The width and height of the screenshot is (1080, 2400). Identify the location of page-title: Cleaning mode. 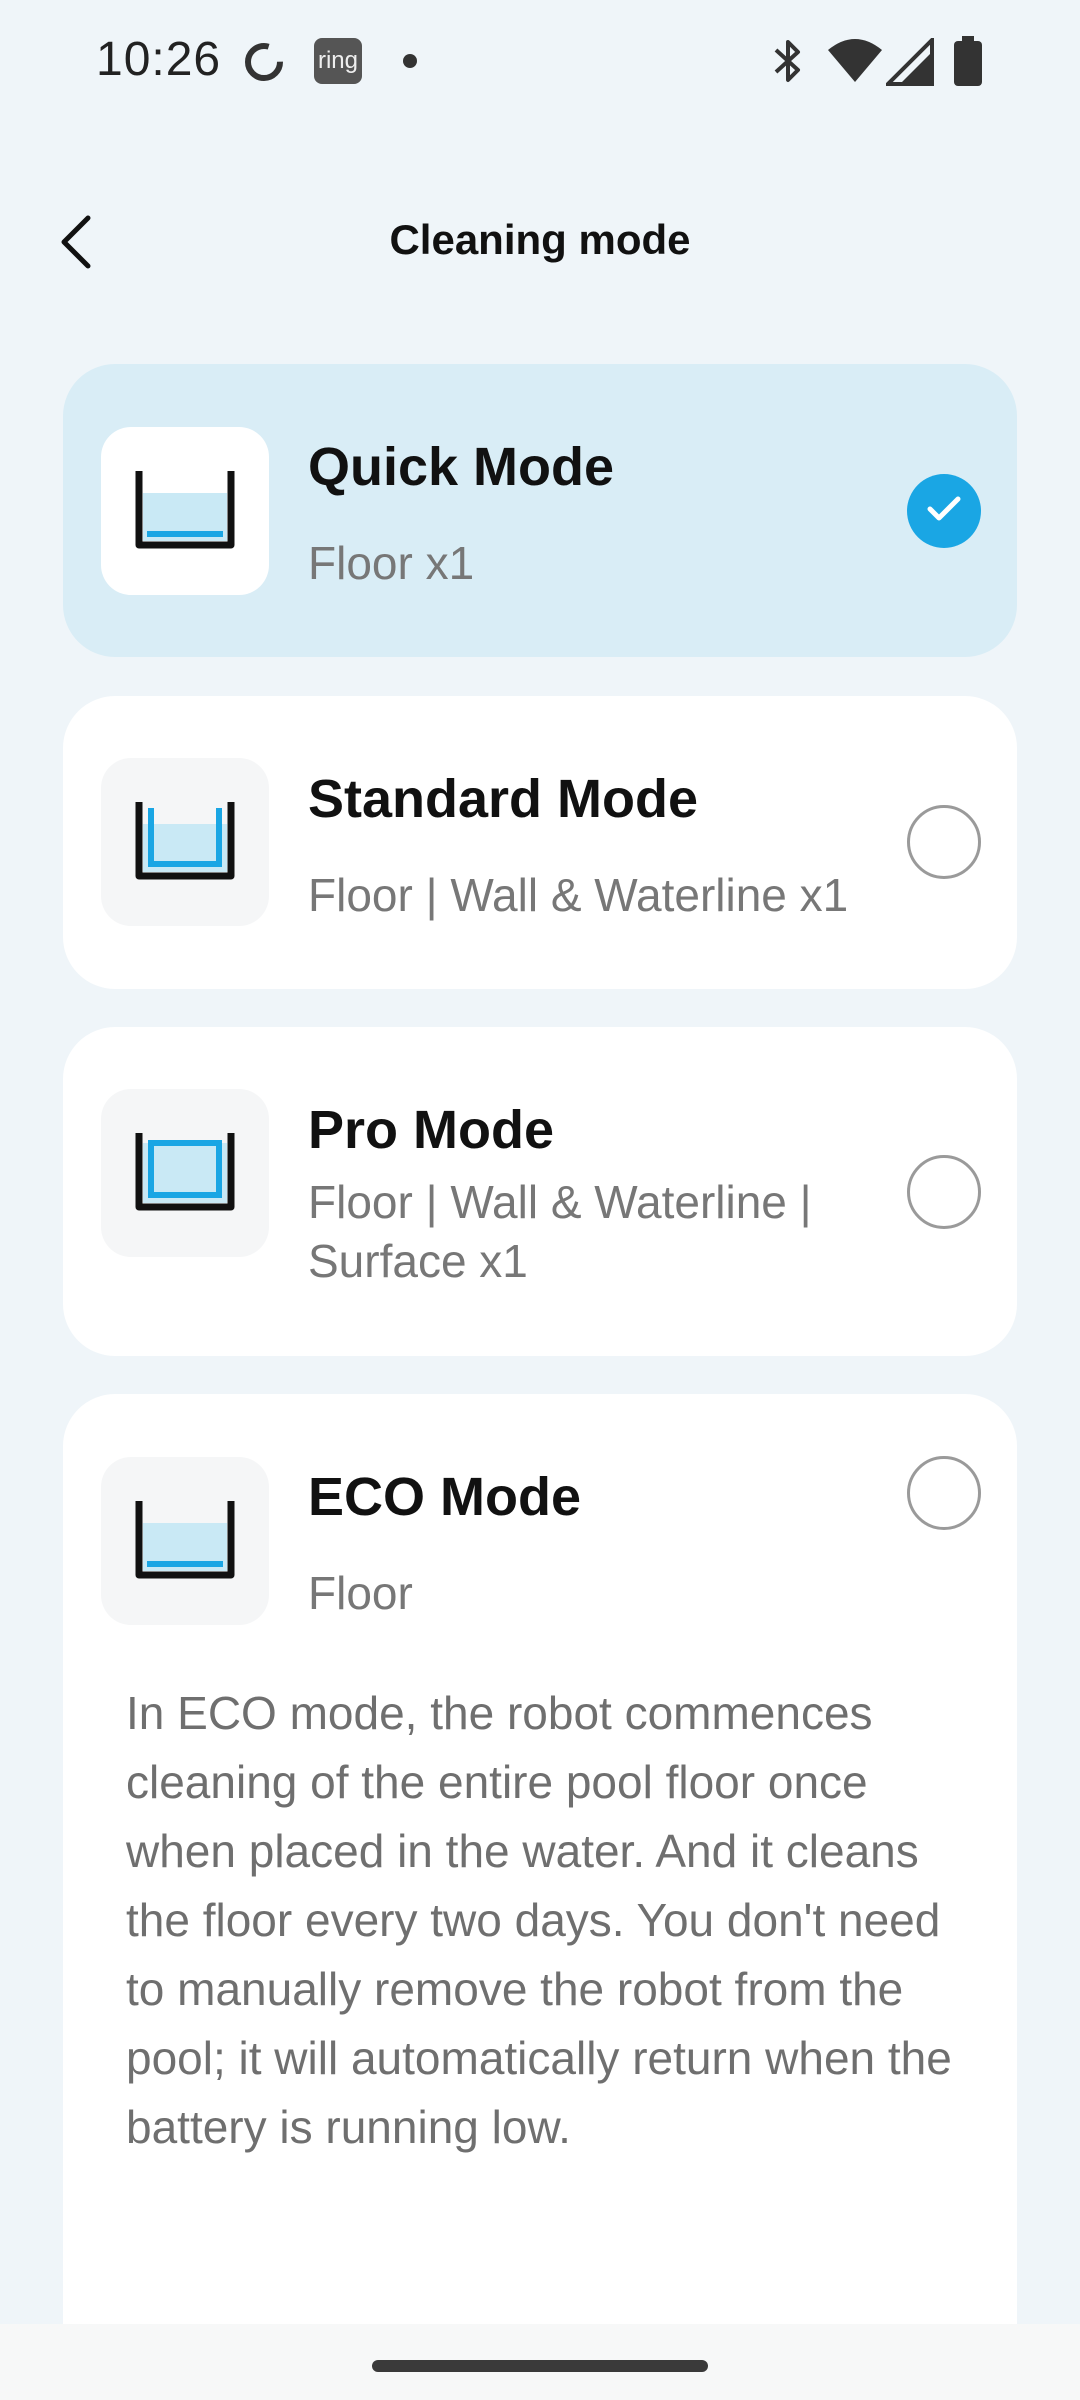
(540, 239).